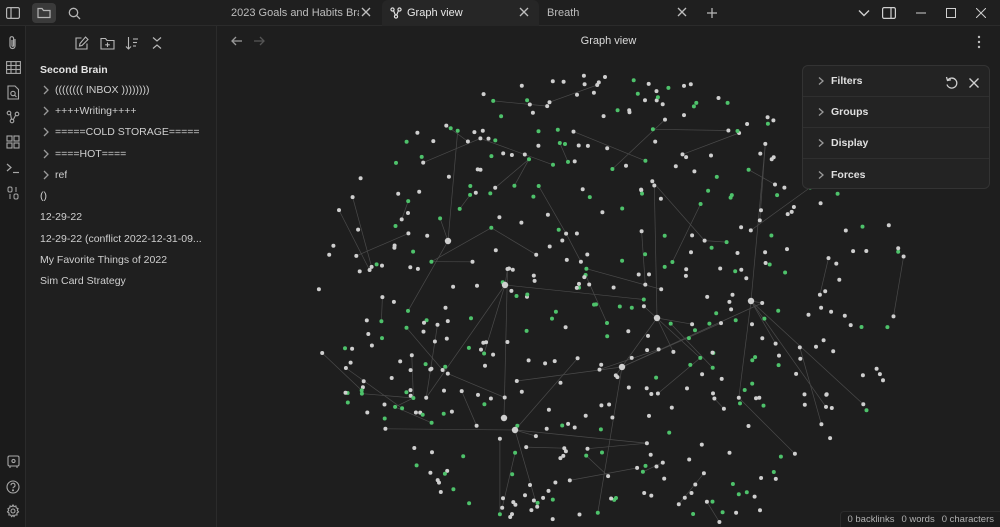 Image resolution: width=1000 pixels, height=527 pixels. What do you see at coordinates (121, 132) in the screenshot?
I see `folder-cold-storage: =====COLD STORAGE=====` at bounding box center [121, 132].